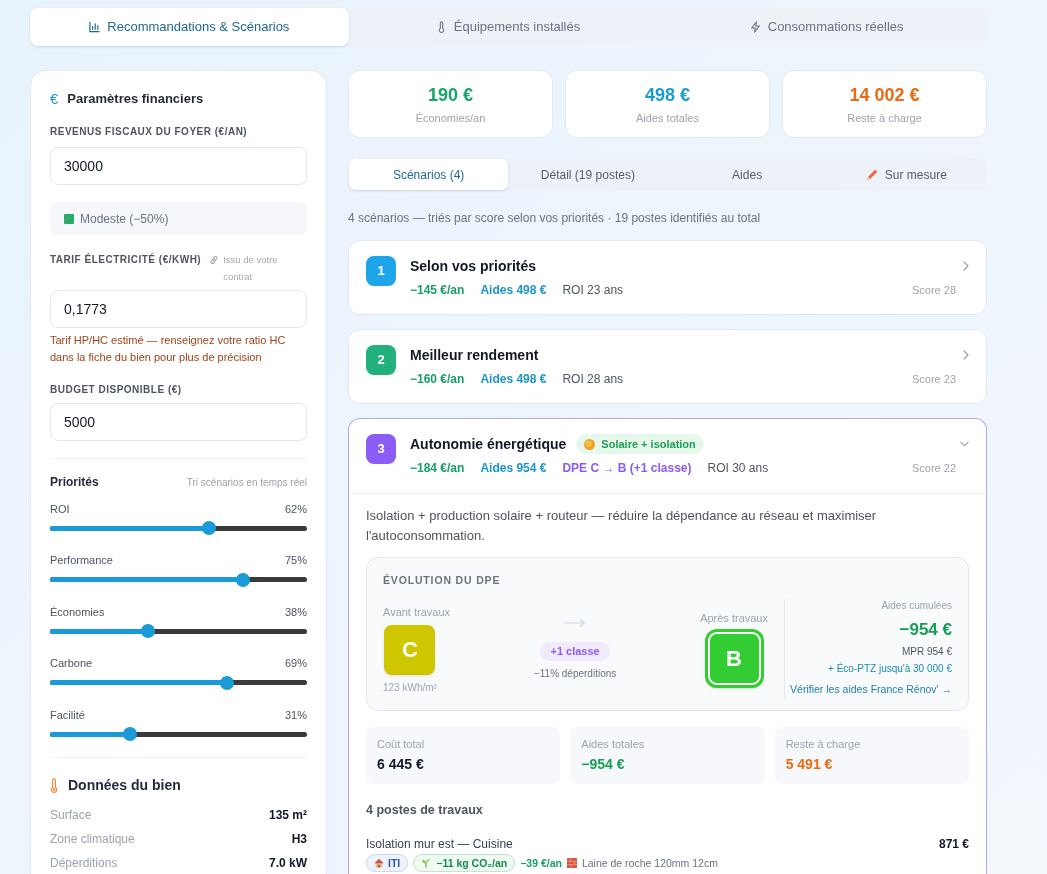 The width and height of the screenshot is (1047, 874). Describe the element at coordinates (593, 379) in the screenshot. I see `metric: ROI 28 ans` at that location.